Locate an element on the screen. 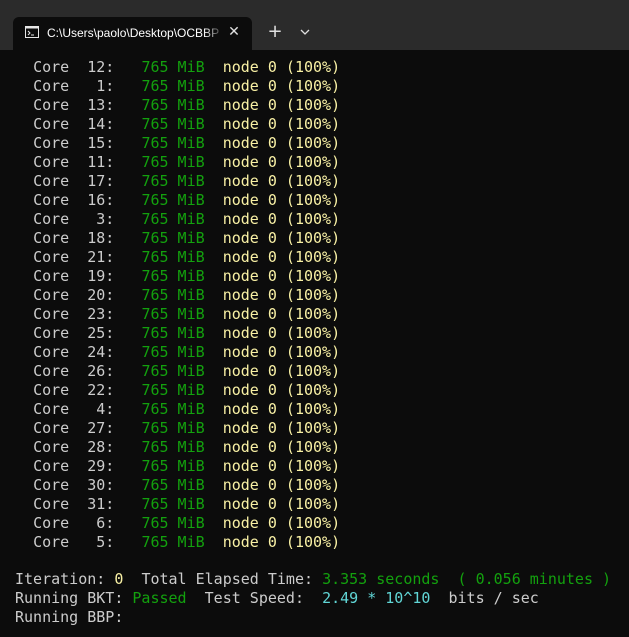 This screenshot has height=637, width=629. core-row: Core 23: 765 MiB node 0 (100%) is located at coordinates (177, 314).